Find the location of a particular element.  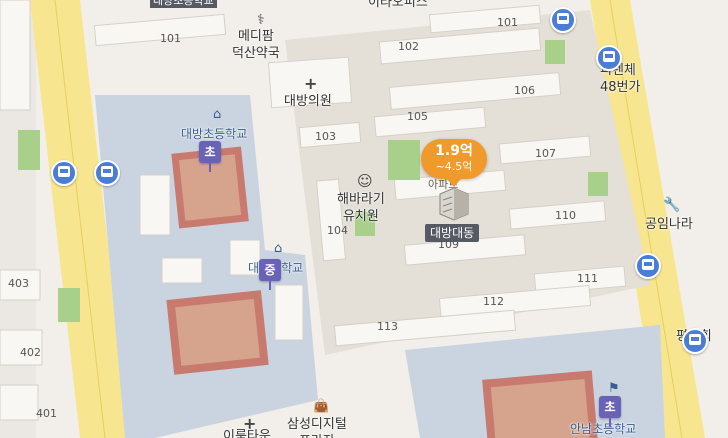

building-number: 107 is located at coordinates (545, 153).